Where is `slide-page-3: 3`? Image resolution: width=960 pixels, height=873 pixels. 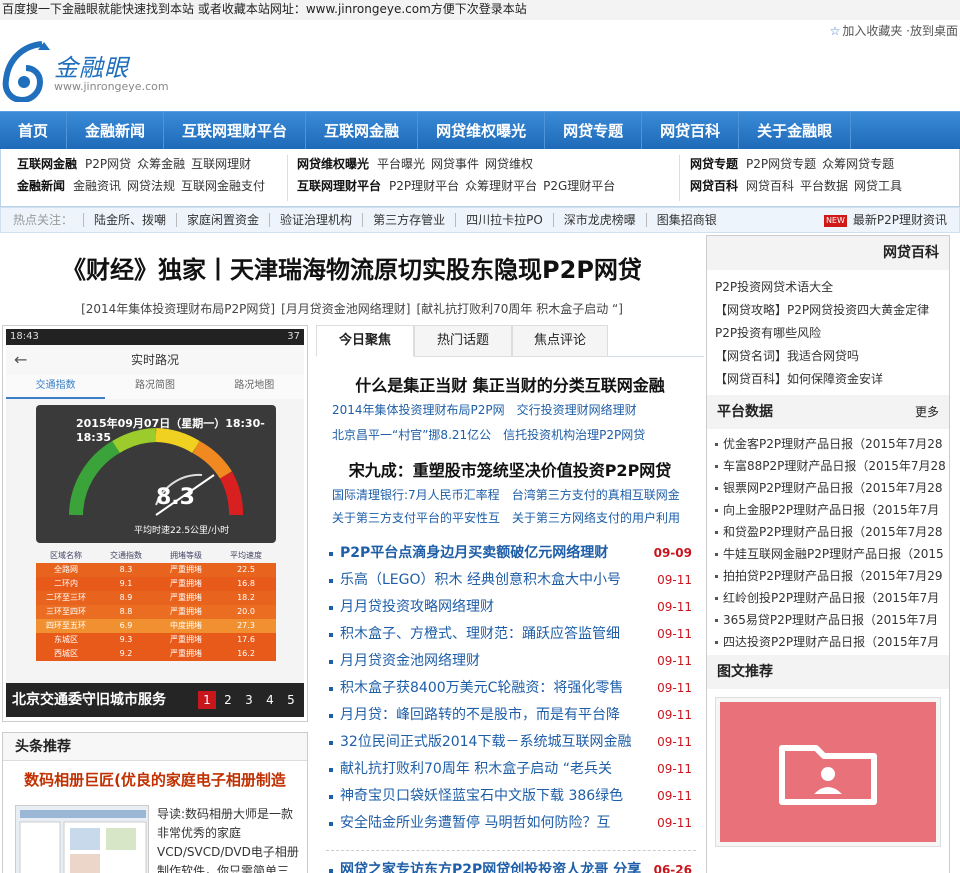 slide-page-3: 3 is located at coordinates (249, 700).